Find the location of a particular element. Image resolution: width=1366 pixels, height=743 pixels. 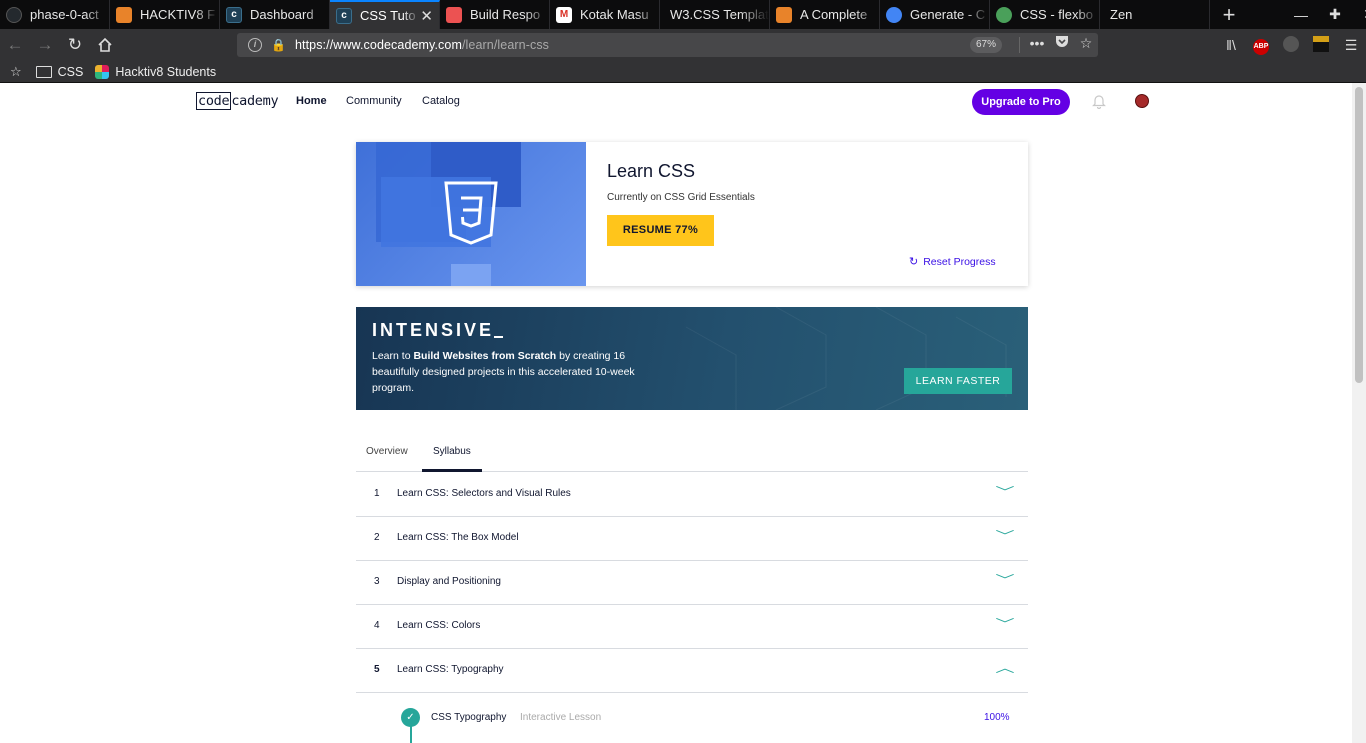

browser-tab-label: HACKTIV8 F is located at coordinates (178, 14).